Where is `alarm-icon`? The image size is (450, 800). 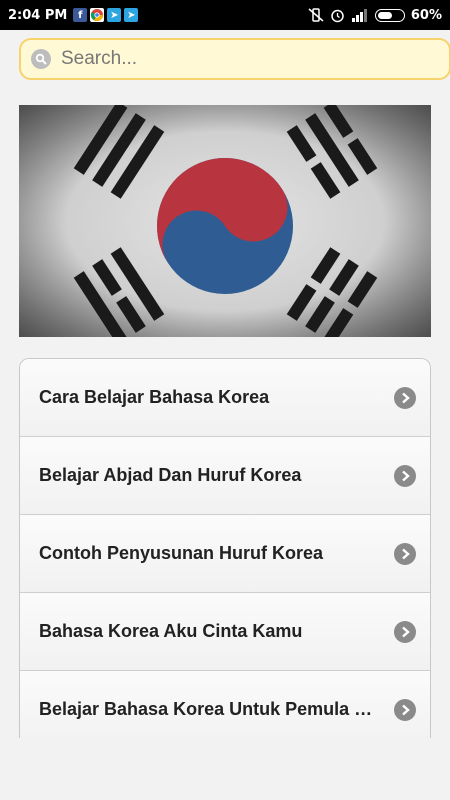 alarm-icon is located at coordinates (337, 15).